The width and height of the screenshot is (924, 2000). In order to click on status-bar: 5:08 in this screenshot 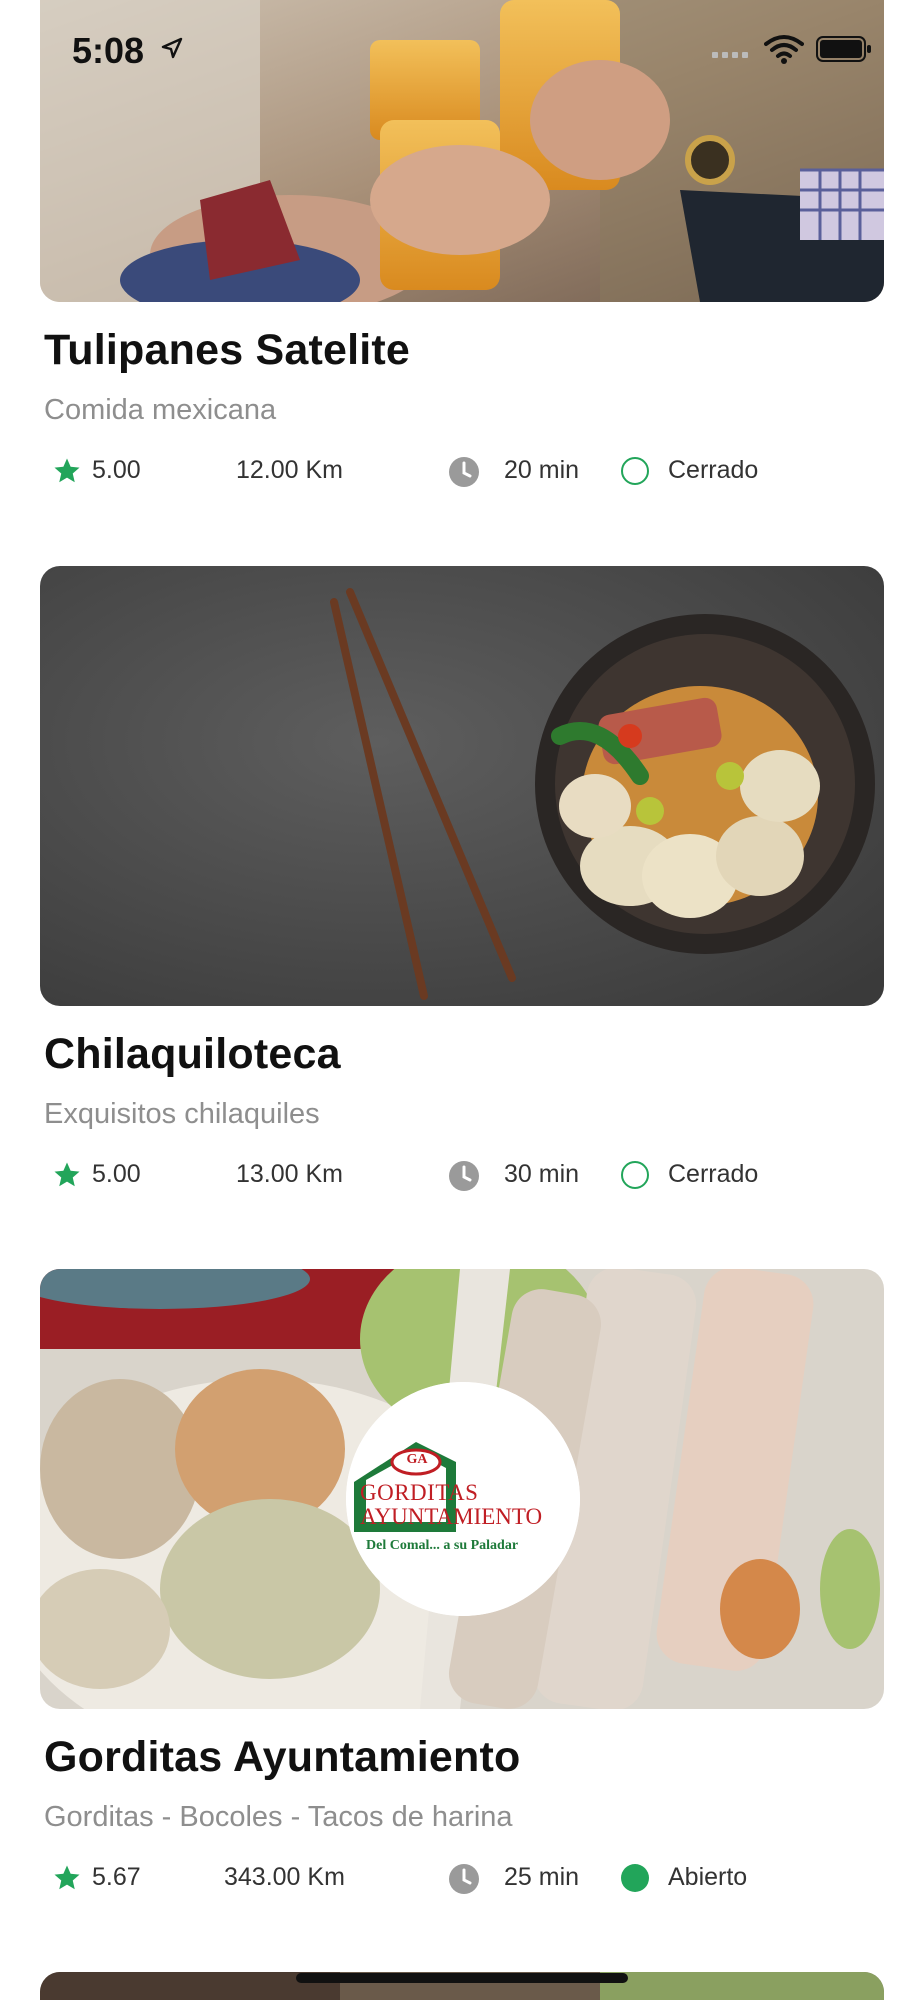, I will do `click(462, 50)`.